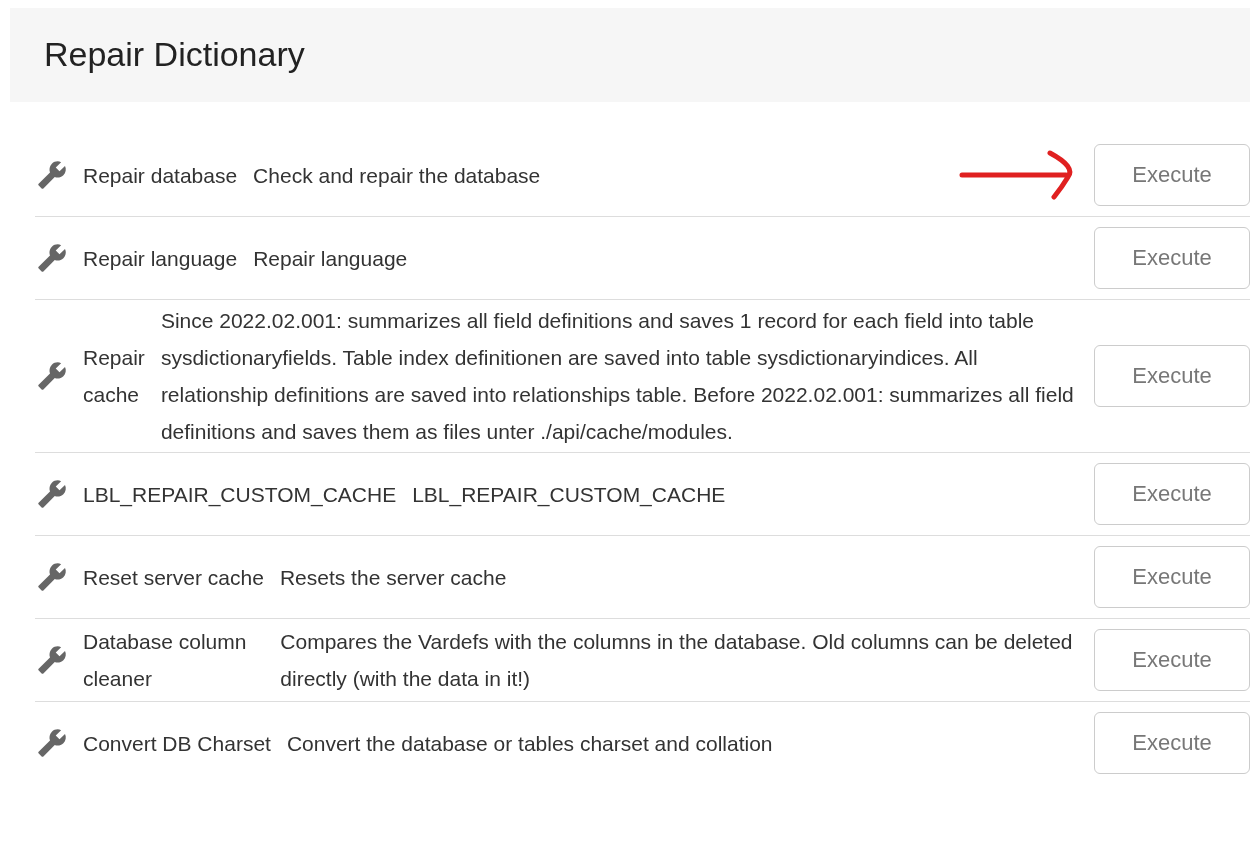  What do you see at coordinates (569, 495) in the screenshot?
I see `action-description: LBL_REPAIR_CUSTOM_CACHE` at bounding box center [569, 495].